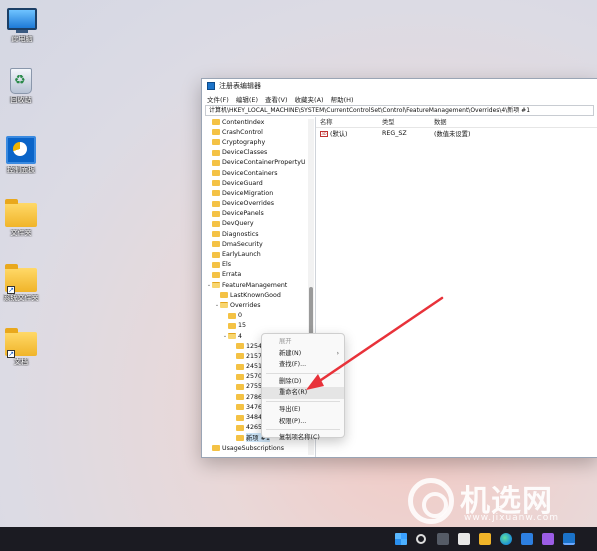 This screenshot has width=597, height=551. I want to click on tree-item: ⌄ FeatureManagement, so click(253, 285).